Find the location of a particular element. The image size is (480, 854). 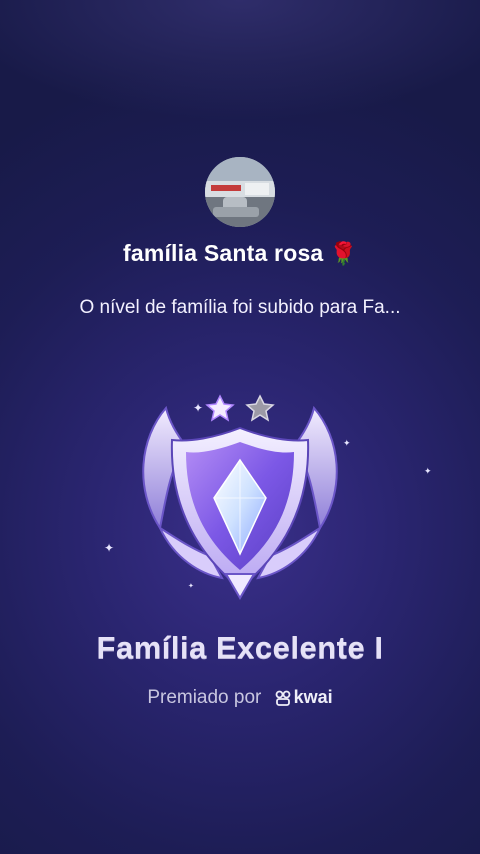

family-level-badge is located at coordinates (240, 495).